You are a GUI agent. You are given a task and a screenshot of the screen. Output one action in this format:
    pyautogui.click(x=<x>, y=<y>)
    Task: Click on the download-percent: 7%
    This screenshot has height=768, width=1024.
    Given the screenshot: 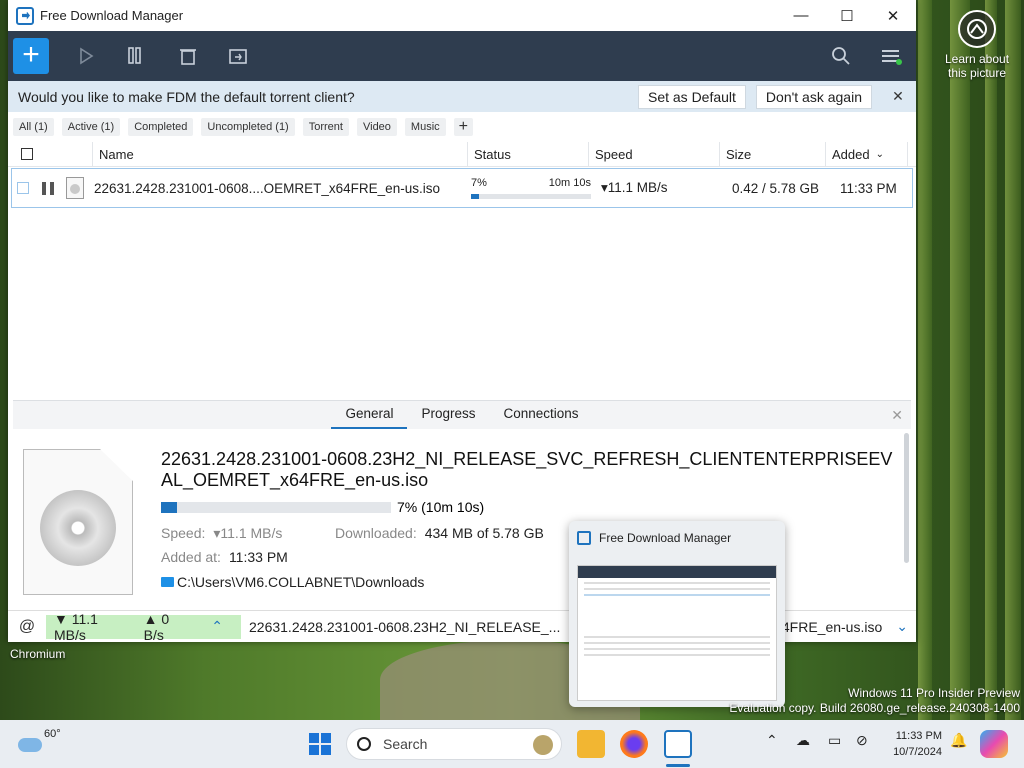 What is the action you would take?
    pyautogui.click(x=479, y=183)
    